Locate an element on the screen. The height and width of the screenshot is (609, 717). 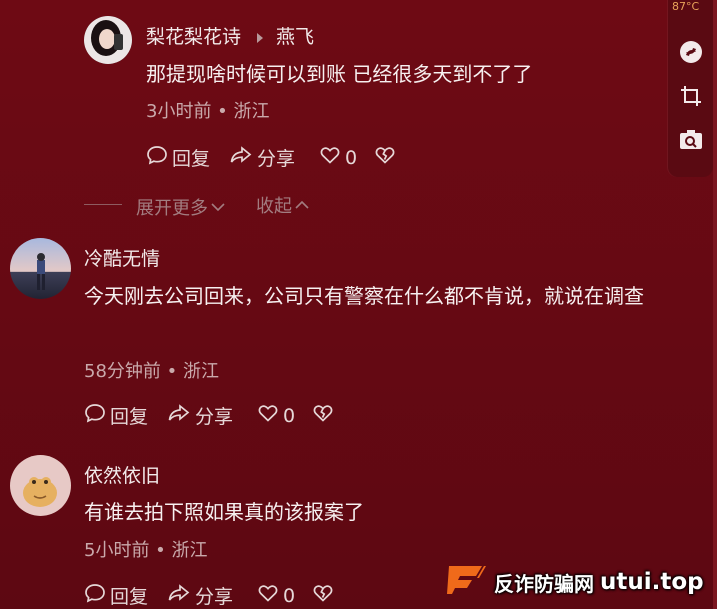
watermark: 反诈防骗网 utui.top is located at coordinates (575, 582).